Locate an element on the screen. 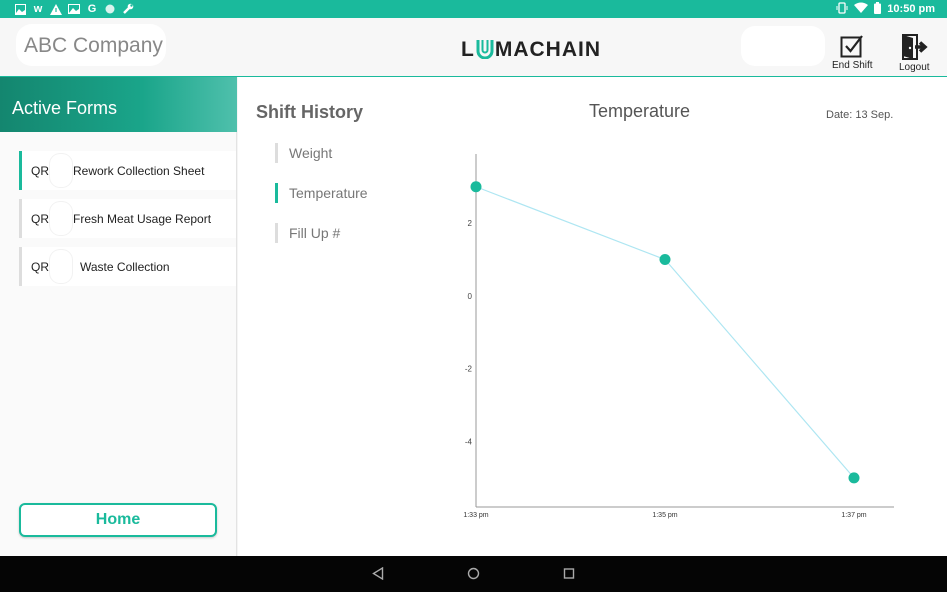 The width and height of the screenshot is (947, 592). warning-icon is located at coordinates (56, 9).